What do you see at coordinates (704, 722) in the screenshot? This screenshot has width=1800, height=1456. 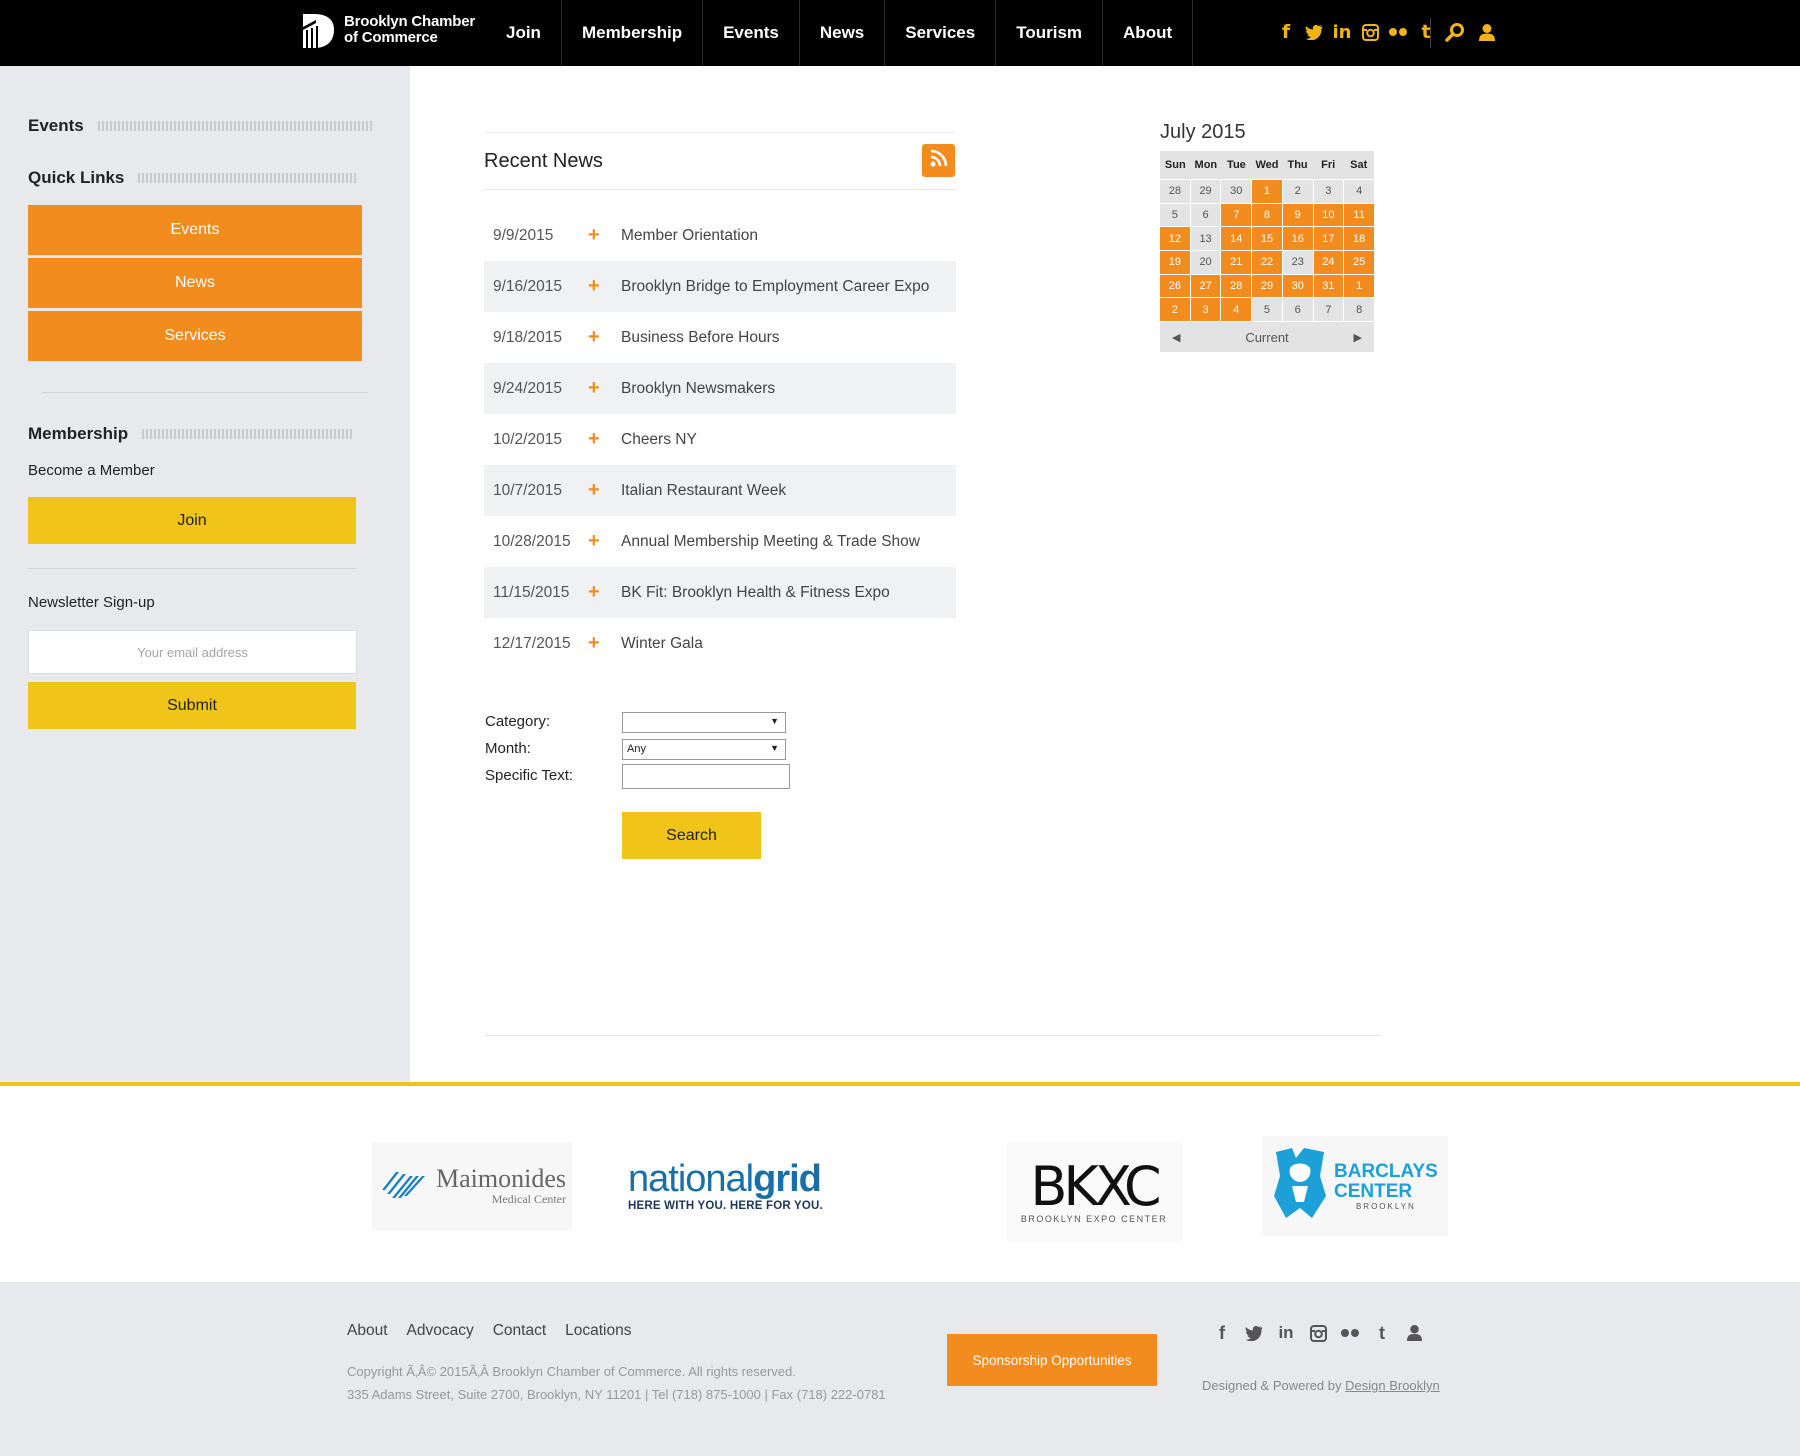 I see `category-select: ▼` at bounding box center [704, 722].